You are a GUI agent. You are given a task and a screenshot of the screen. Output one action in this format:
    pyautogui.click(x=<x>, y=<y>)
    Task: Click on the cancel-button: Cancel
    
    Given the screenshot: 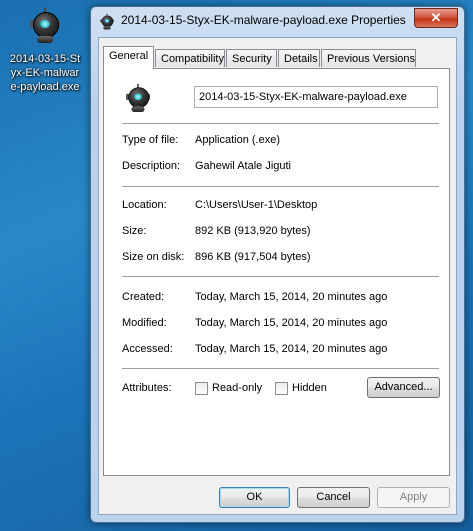 What is the action you would take?
    pyautogui.click(x=333, y=497)
    